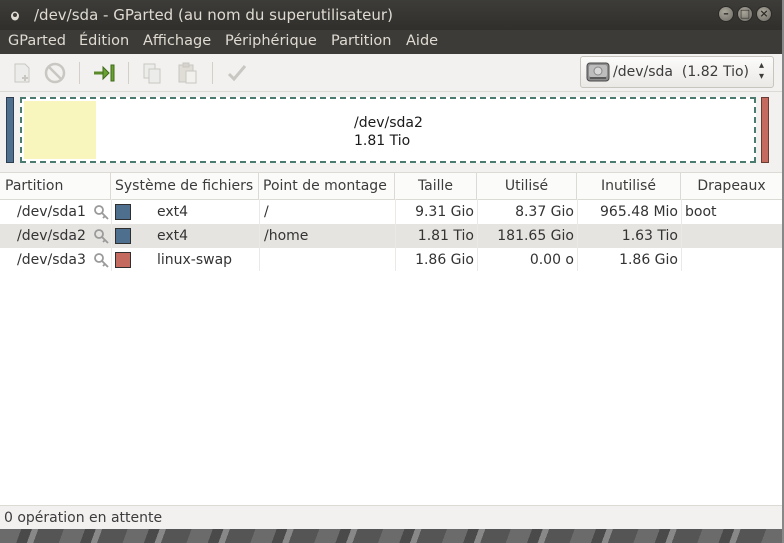  Describe the element at coordinates (185, 186) in the screenshot. I see `column-header-filesystem: Système de fichiers` at that location.